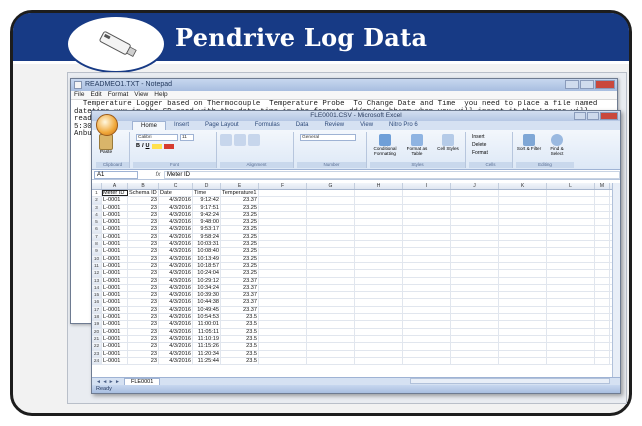 The height and width of the screenshot is (426, 642). Describe the element at coordinates (207, 215) in the screenshot. I see `time-cell: 9:42:24` at that location.